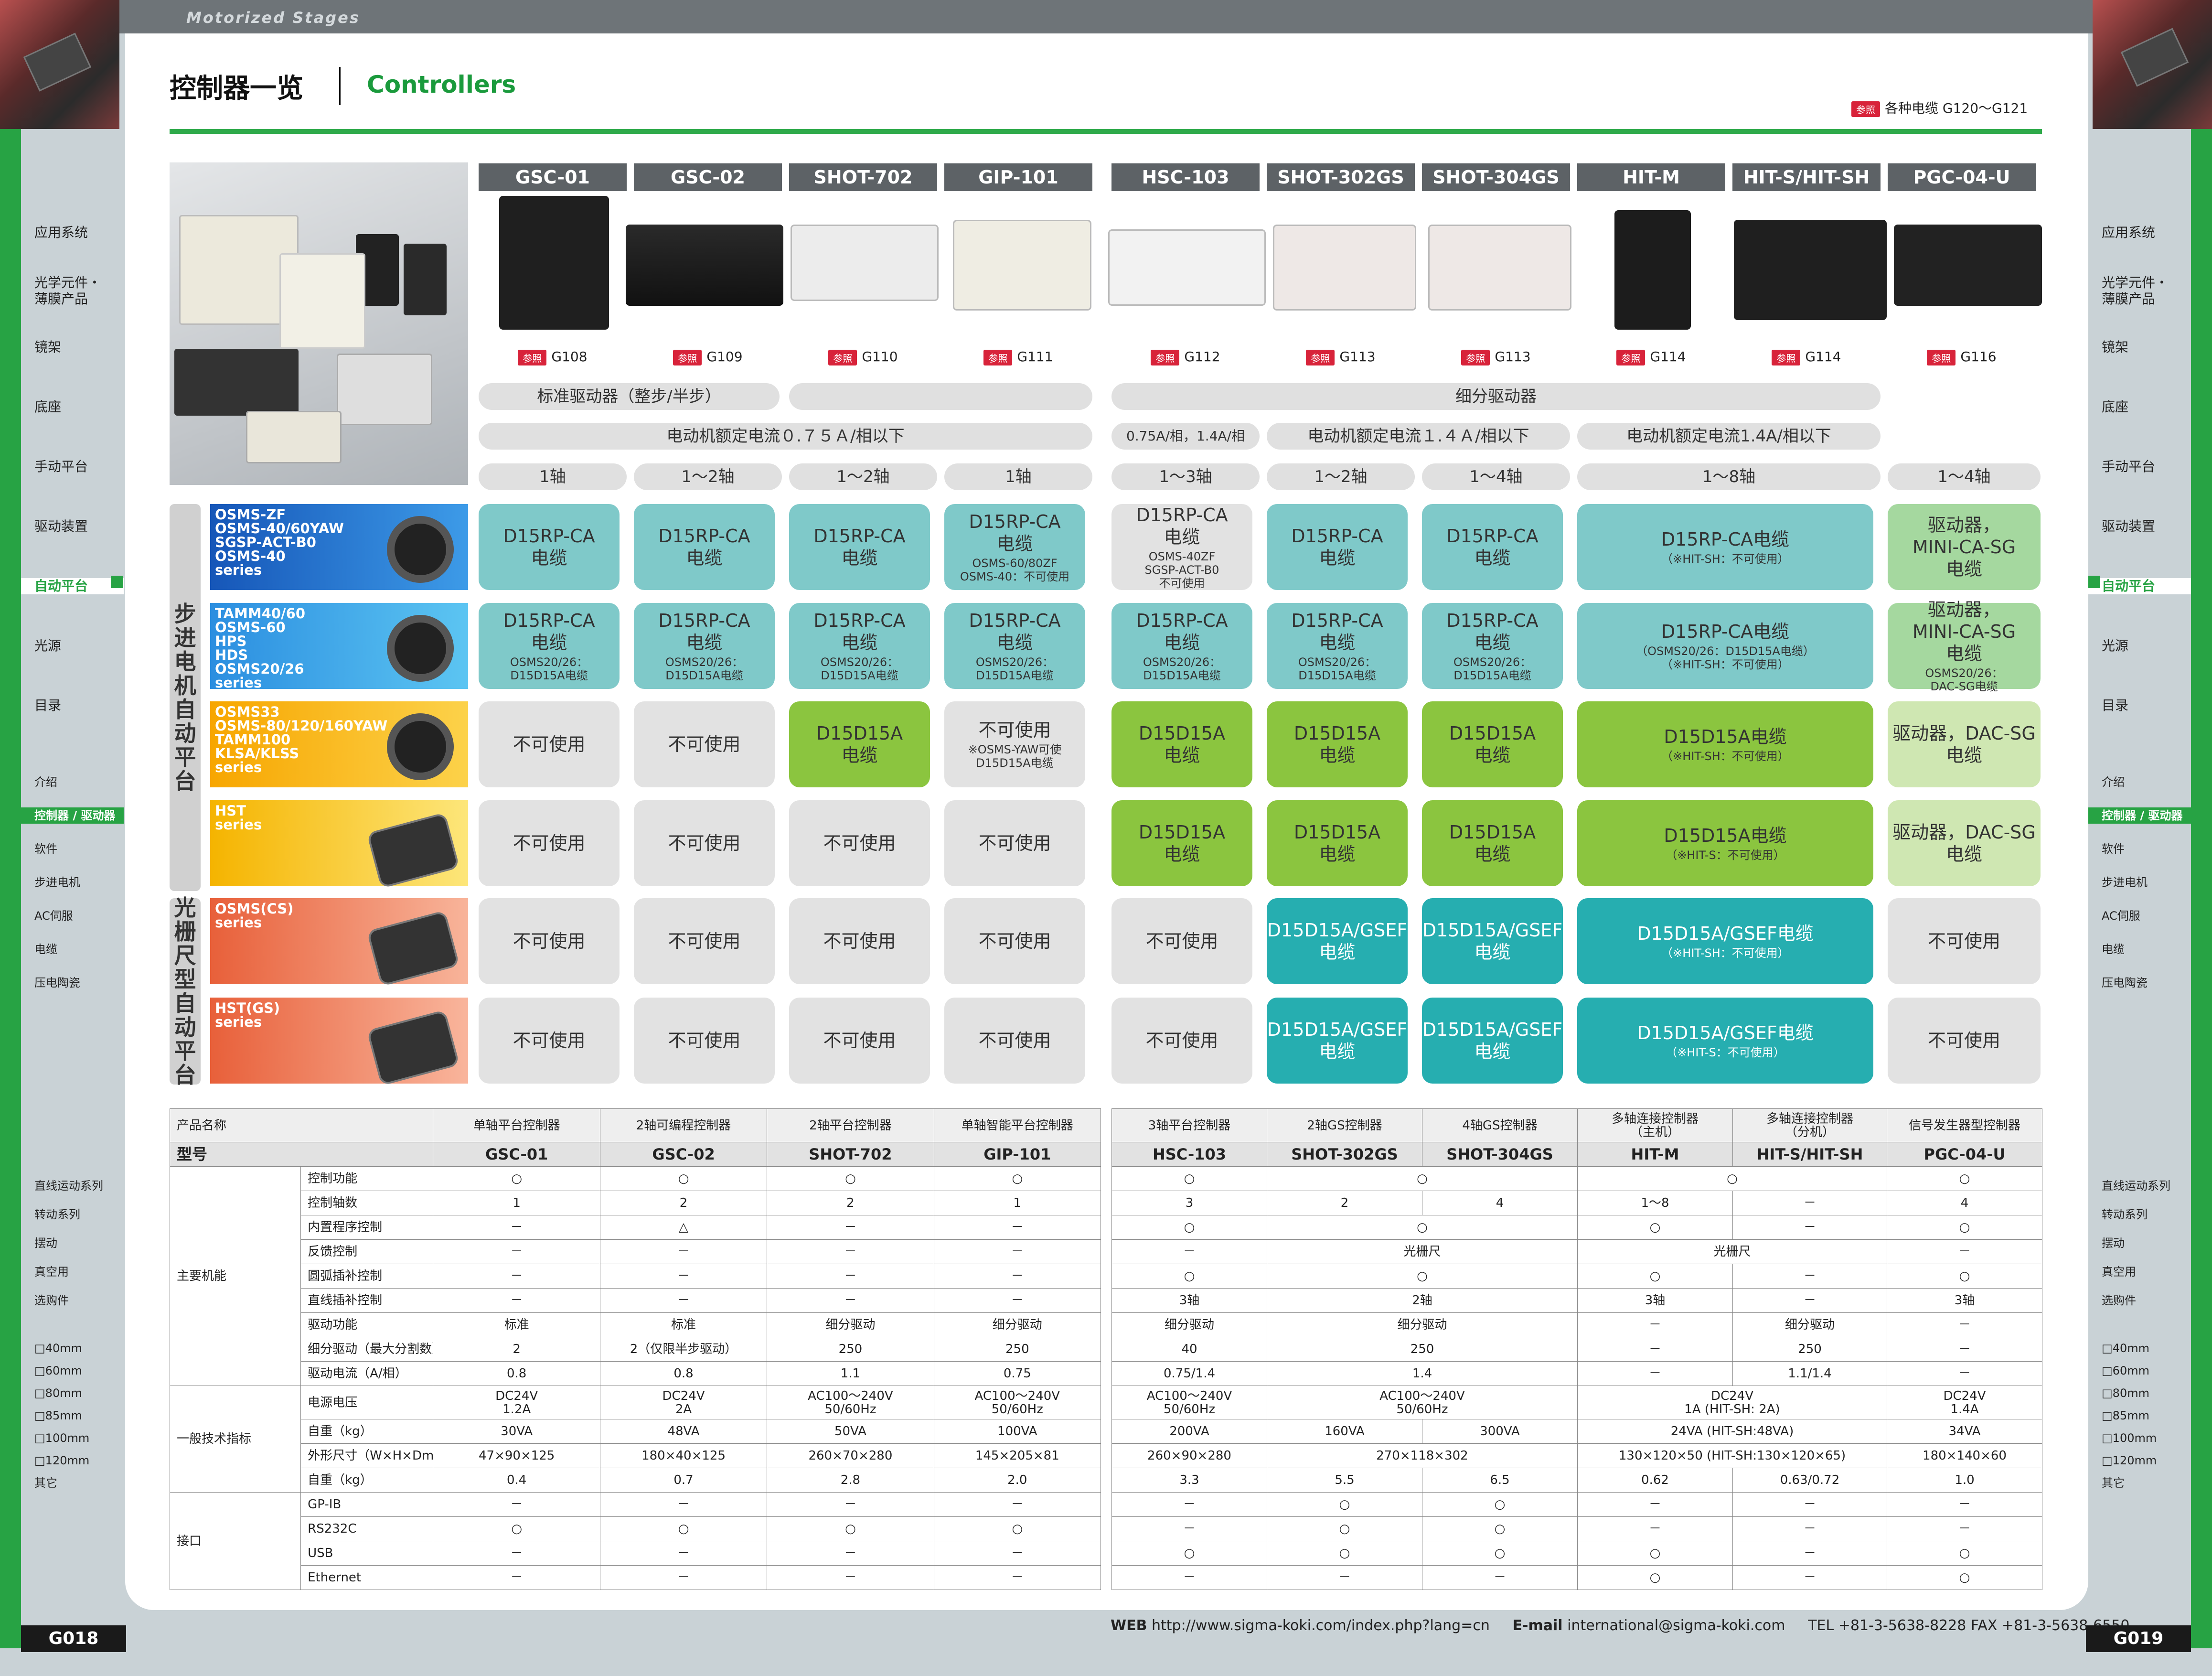  What do you see at coordinates (863, 357) in the screenshot?
I see `product-page-ref: 参照 G110` at bounding box center [863, 357].